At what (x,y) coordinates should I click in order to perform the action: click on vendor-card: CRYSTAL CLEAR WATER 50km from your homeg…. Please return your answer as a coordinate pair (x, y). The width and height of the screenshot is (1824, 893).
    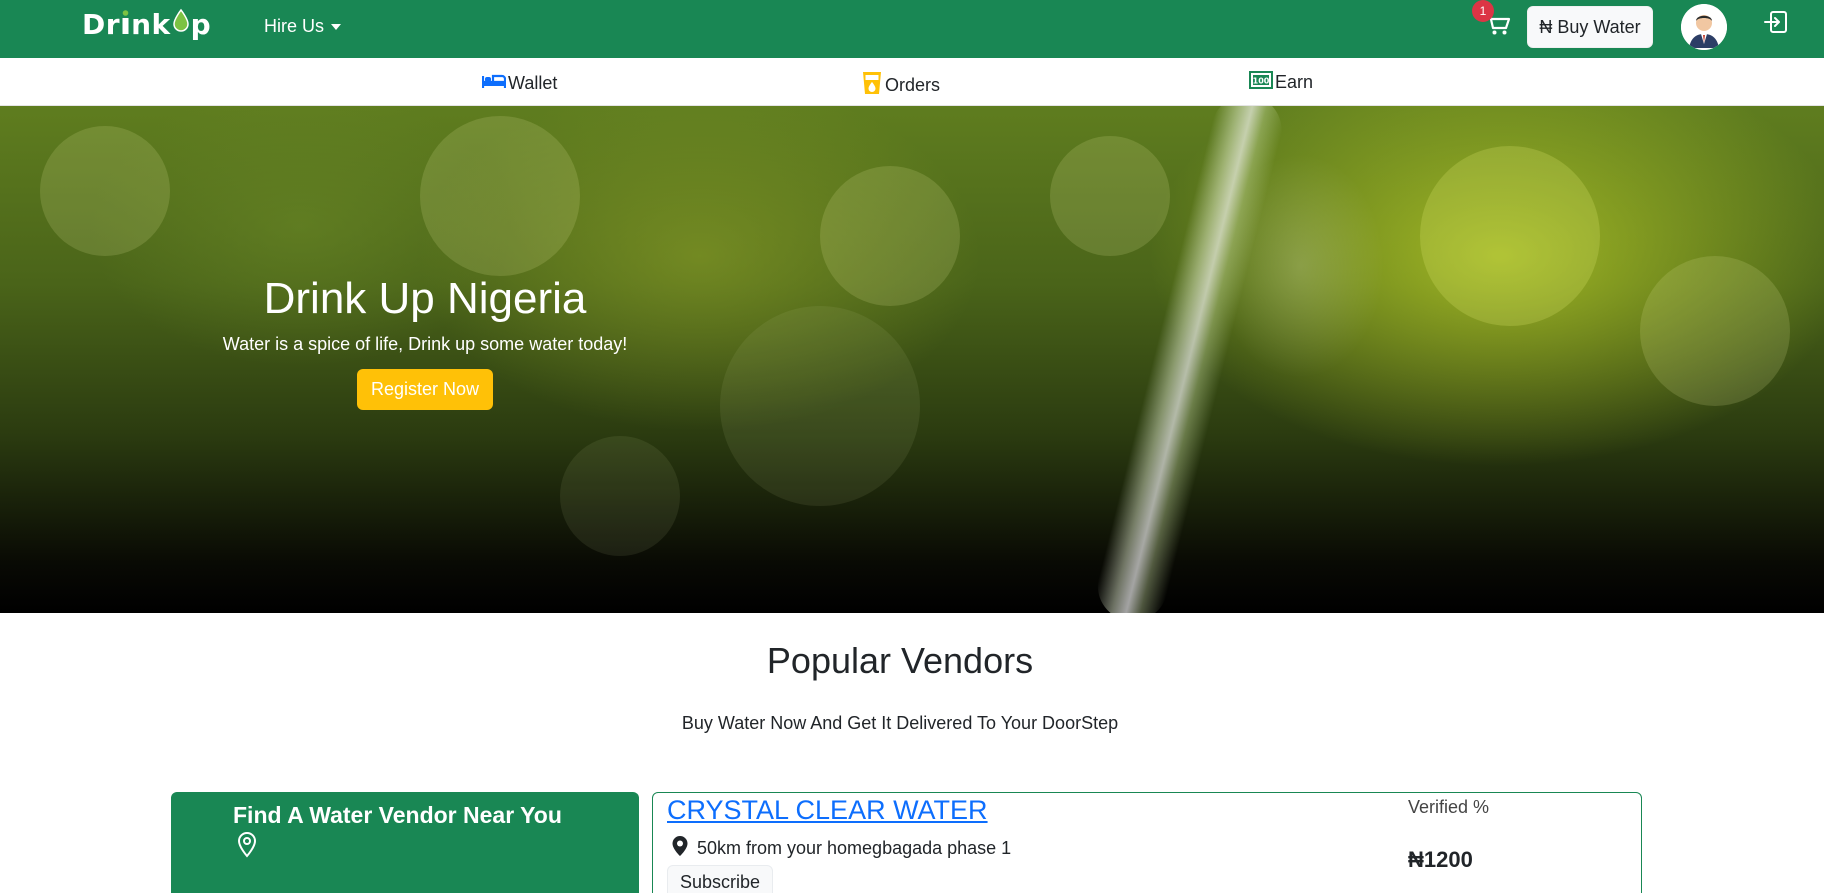
    Looking at the image, I should click on (1147, 842).